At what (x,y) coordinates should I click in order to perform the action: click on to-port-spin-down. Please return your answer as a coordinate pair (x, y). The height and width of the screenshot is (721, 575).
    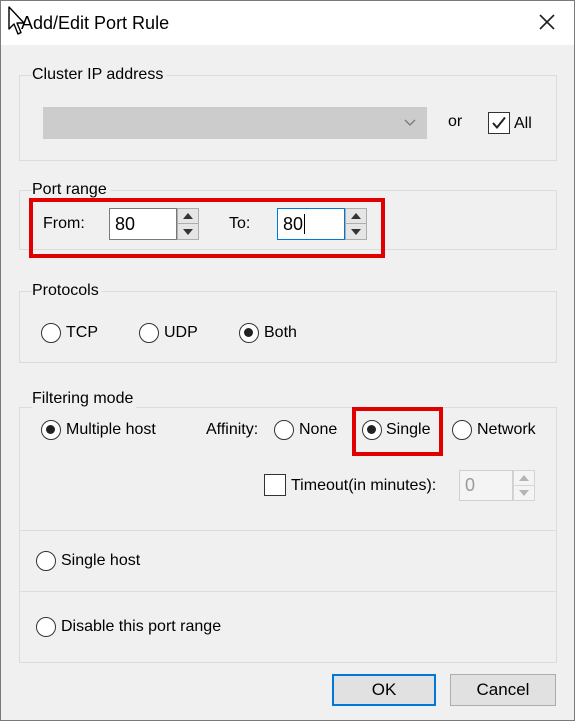
    Looking at the image, I should click on (356, 231).